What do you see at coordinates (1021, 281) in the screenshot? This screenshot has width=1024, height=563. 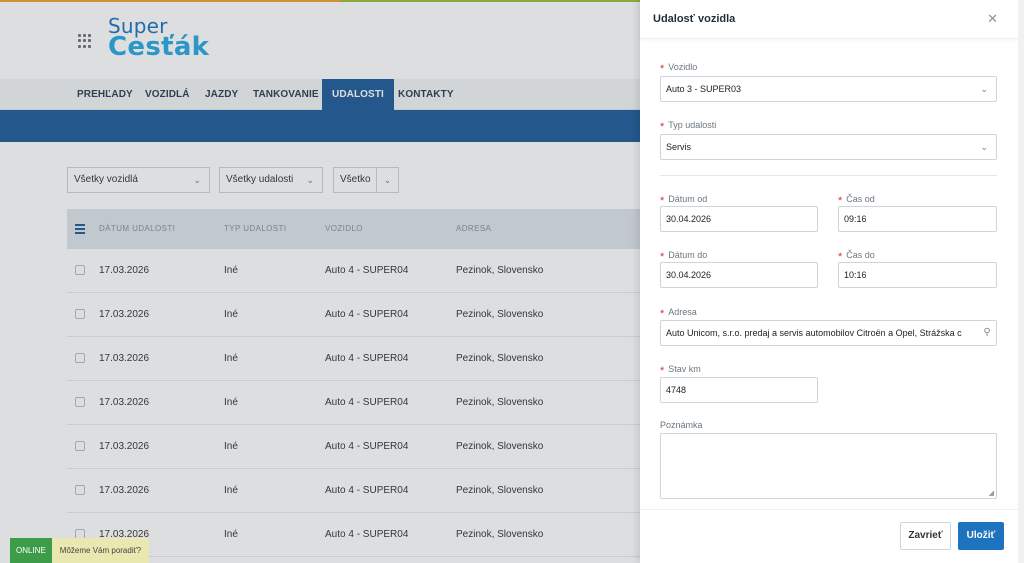 I see `scrollbar` at bounding box center [1021, 281].